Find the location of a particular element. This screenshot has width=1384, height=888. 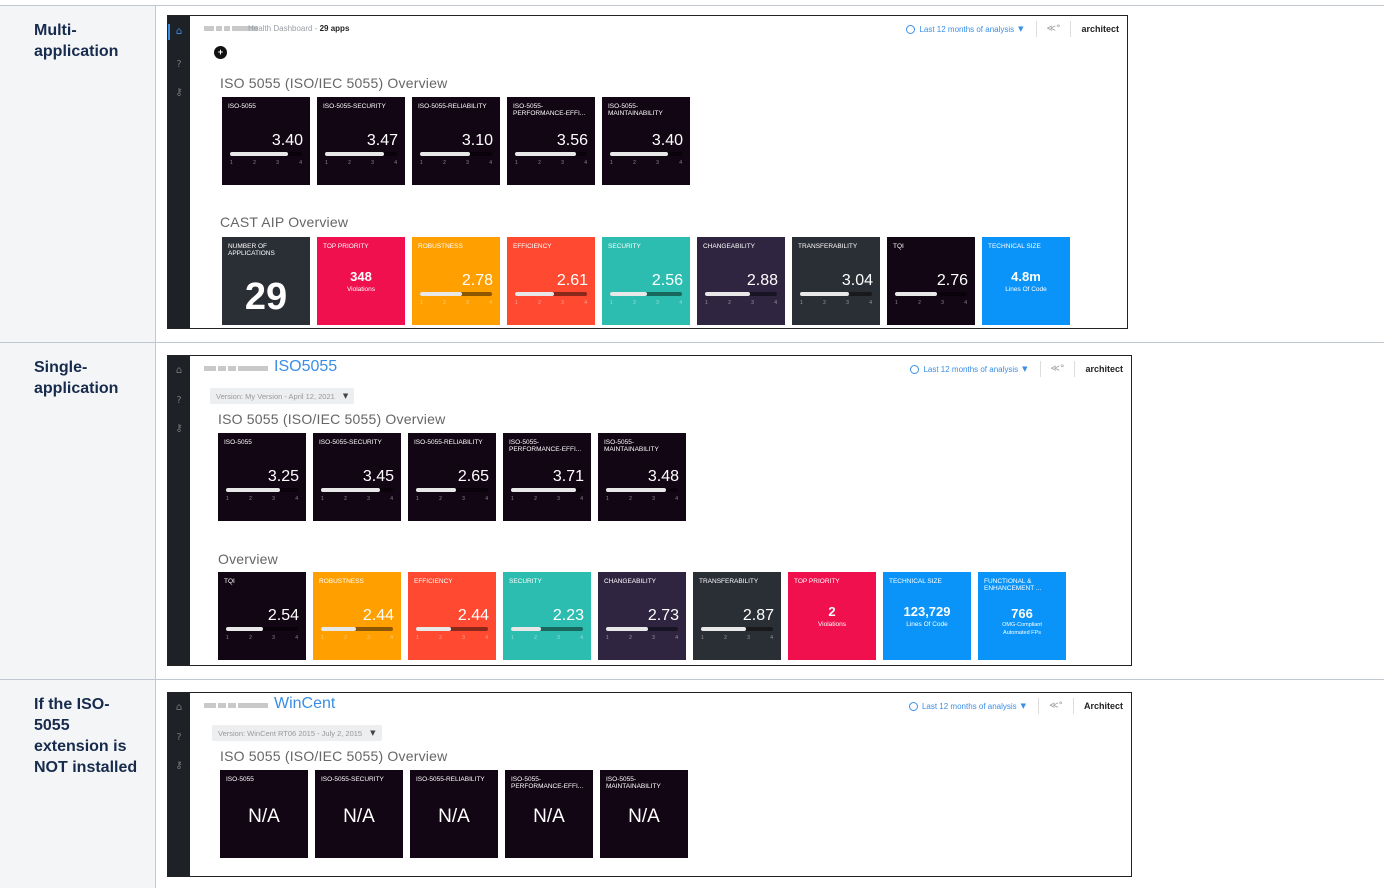

tile-label: TECHNICAL SIZE is located at coordinates (915, 581).